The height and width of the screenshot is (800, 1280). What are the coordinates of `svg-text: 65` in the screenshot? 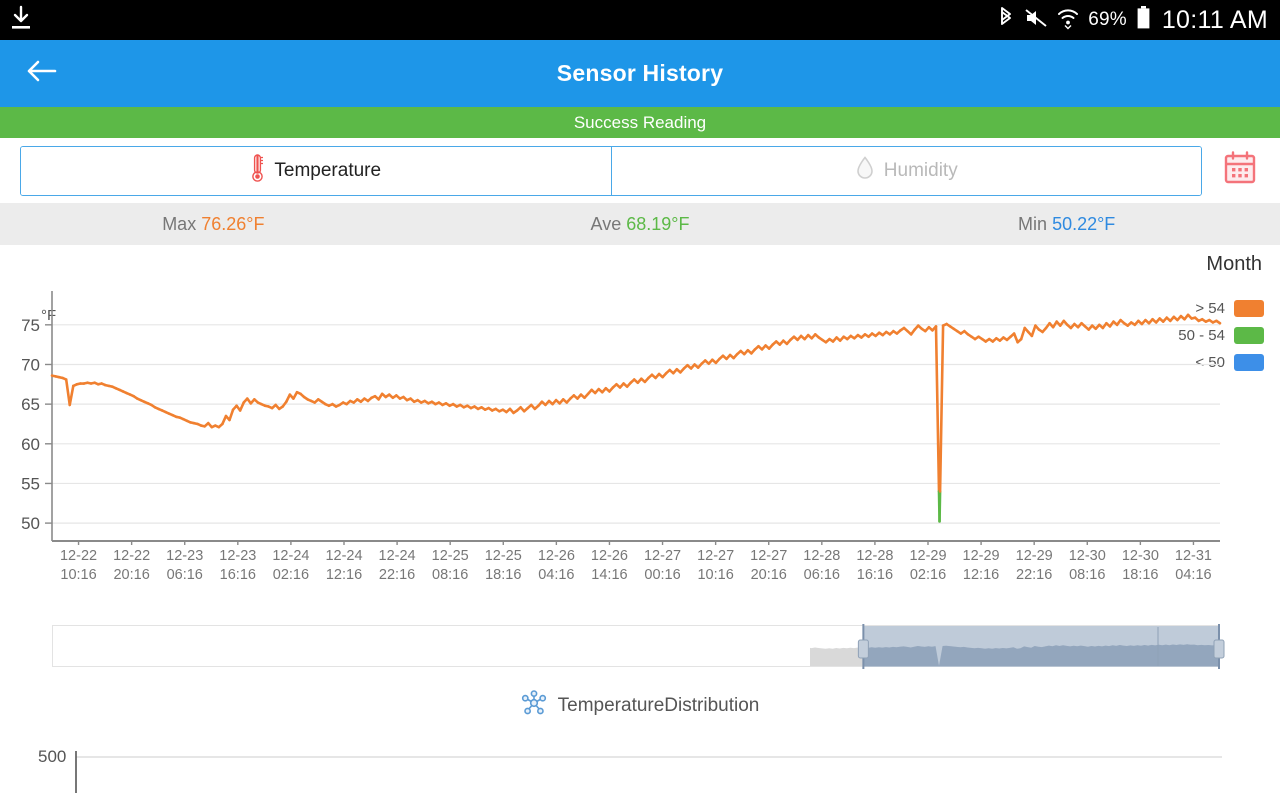 It's located at (30, 404).